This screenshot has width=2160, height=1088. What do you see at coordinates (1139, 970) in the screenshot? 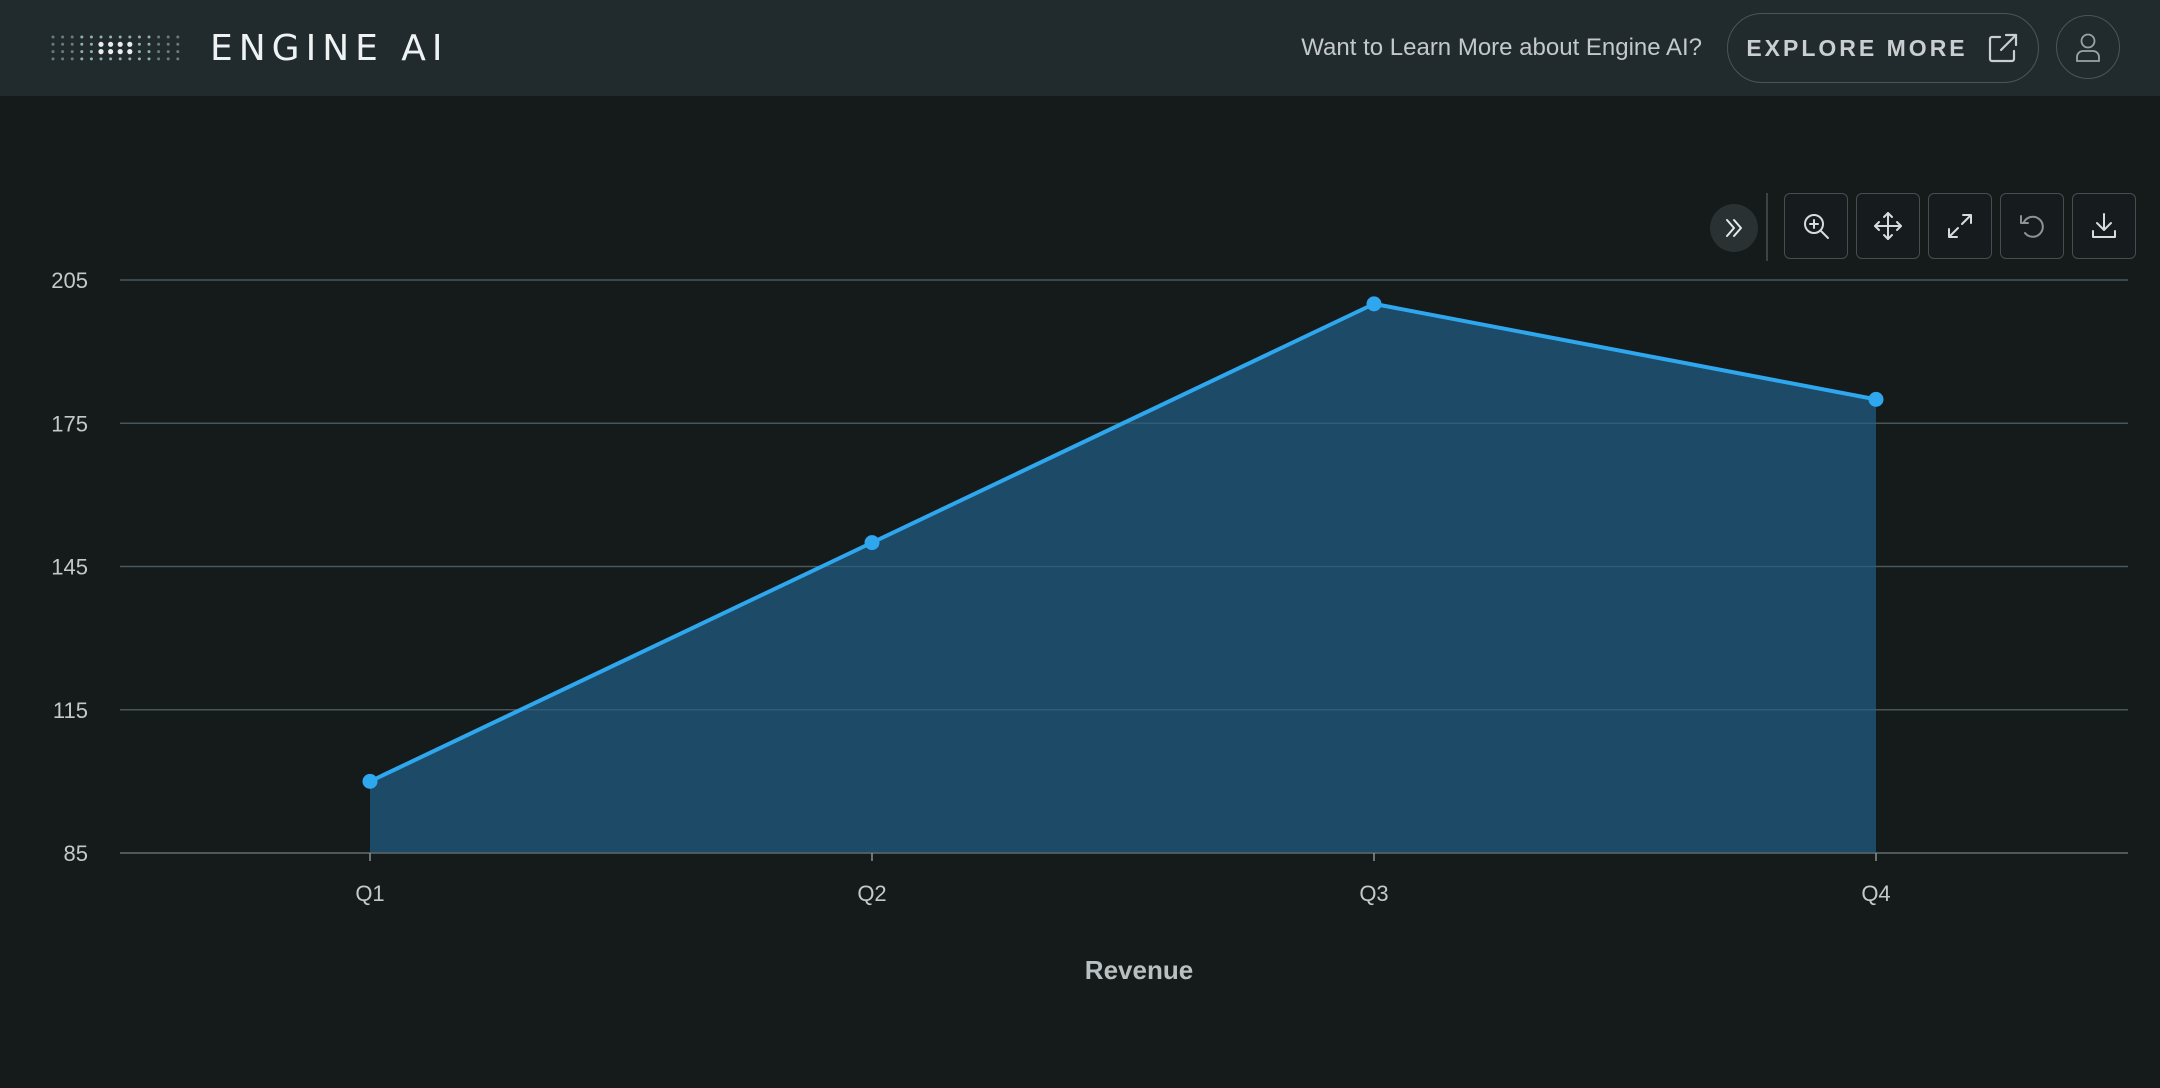
I see `x-axis-title: Revenue` at bounding box center [1139, 970].